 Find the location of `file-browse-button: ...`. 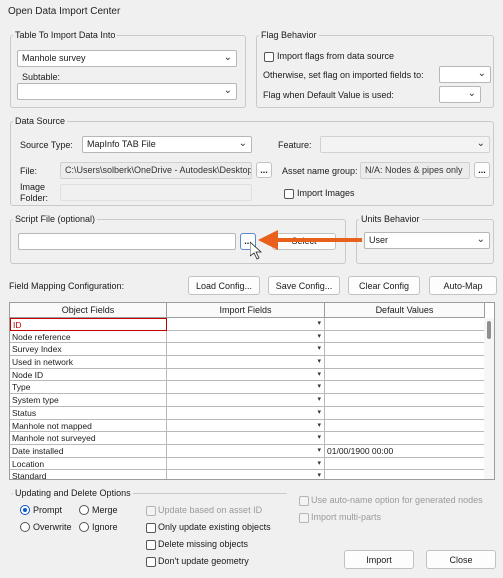

file-browse-button: ... is located at coordinates (264, 170).